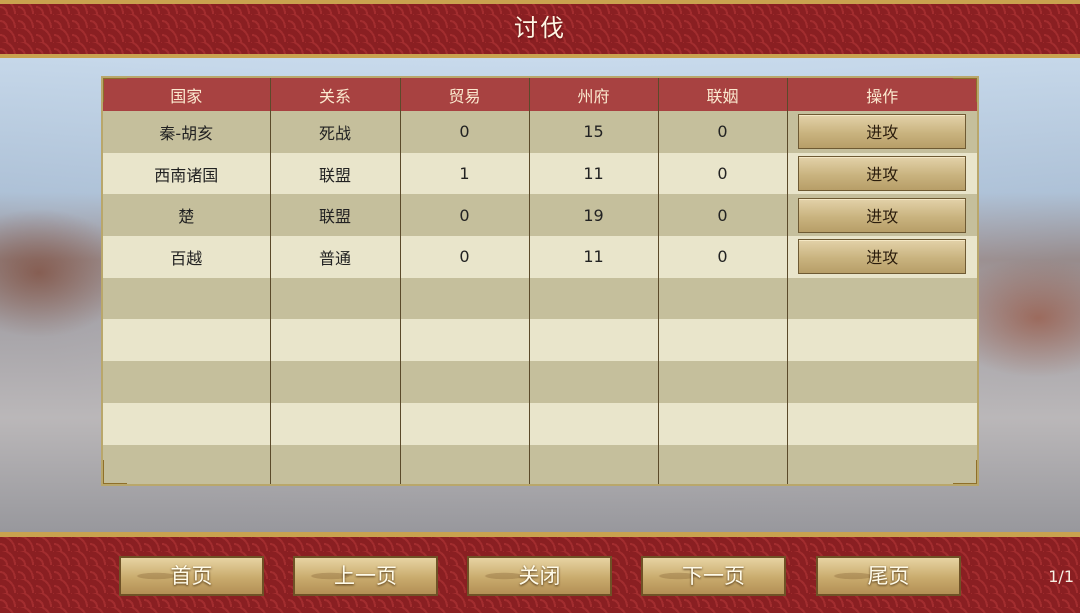 The width and height of the screenshot is (1080, 613). I want to click on cell-country: 楚, so click(187, 215).